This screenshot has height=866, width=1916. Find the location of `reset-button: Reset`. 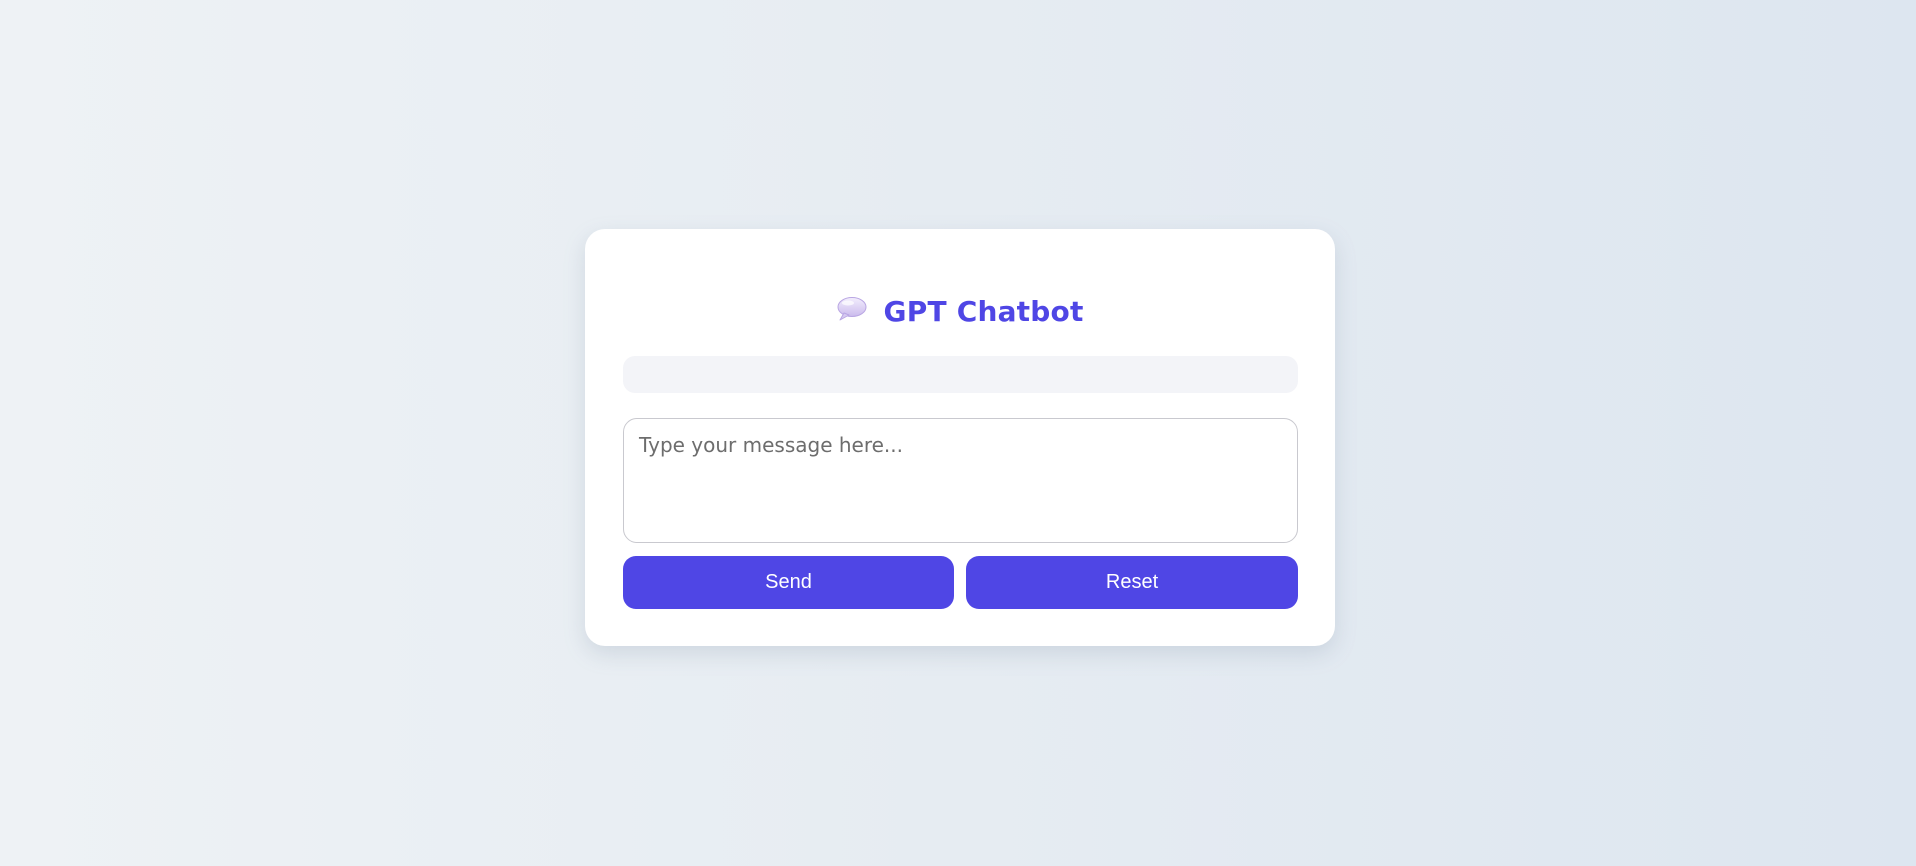

reset-button: Reset is located at coordinates (1132, 582).